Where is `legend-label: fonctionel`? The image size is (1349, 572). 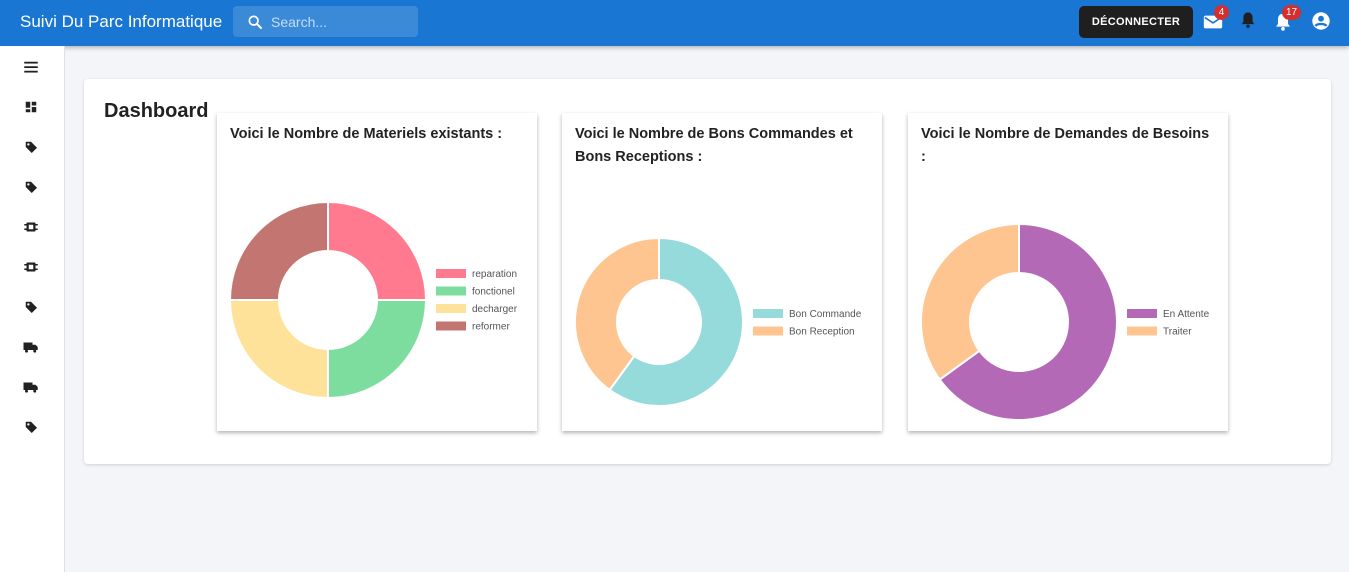
legend-label: fonctionel is located at coordinates (493, 292).